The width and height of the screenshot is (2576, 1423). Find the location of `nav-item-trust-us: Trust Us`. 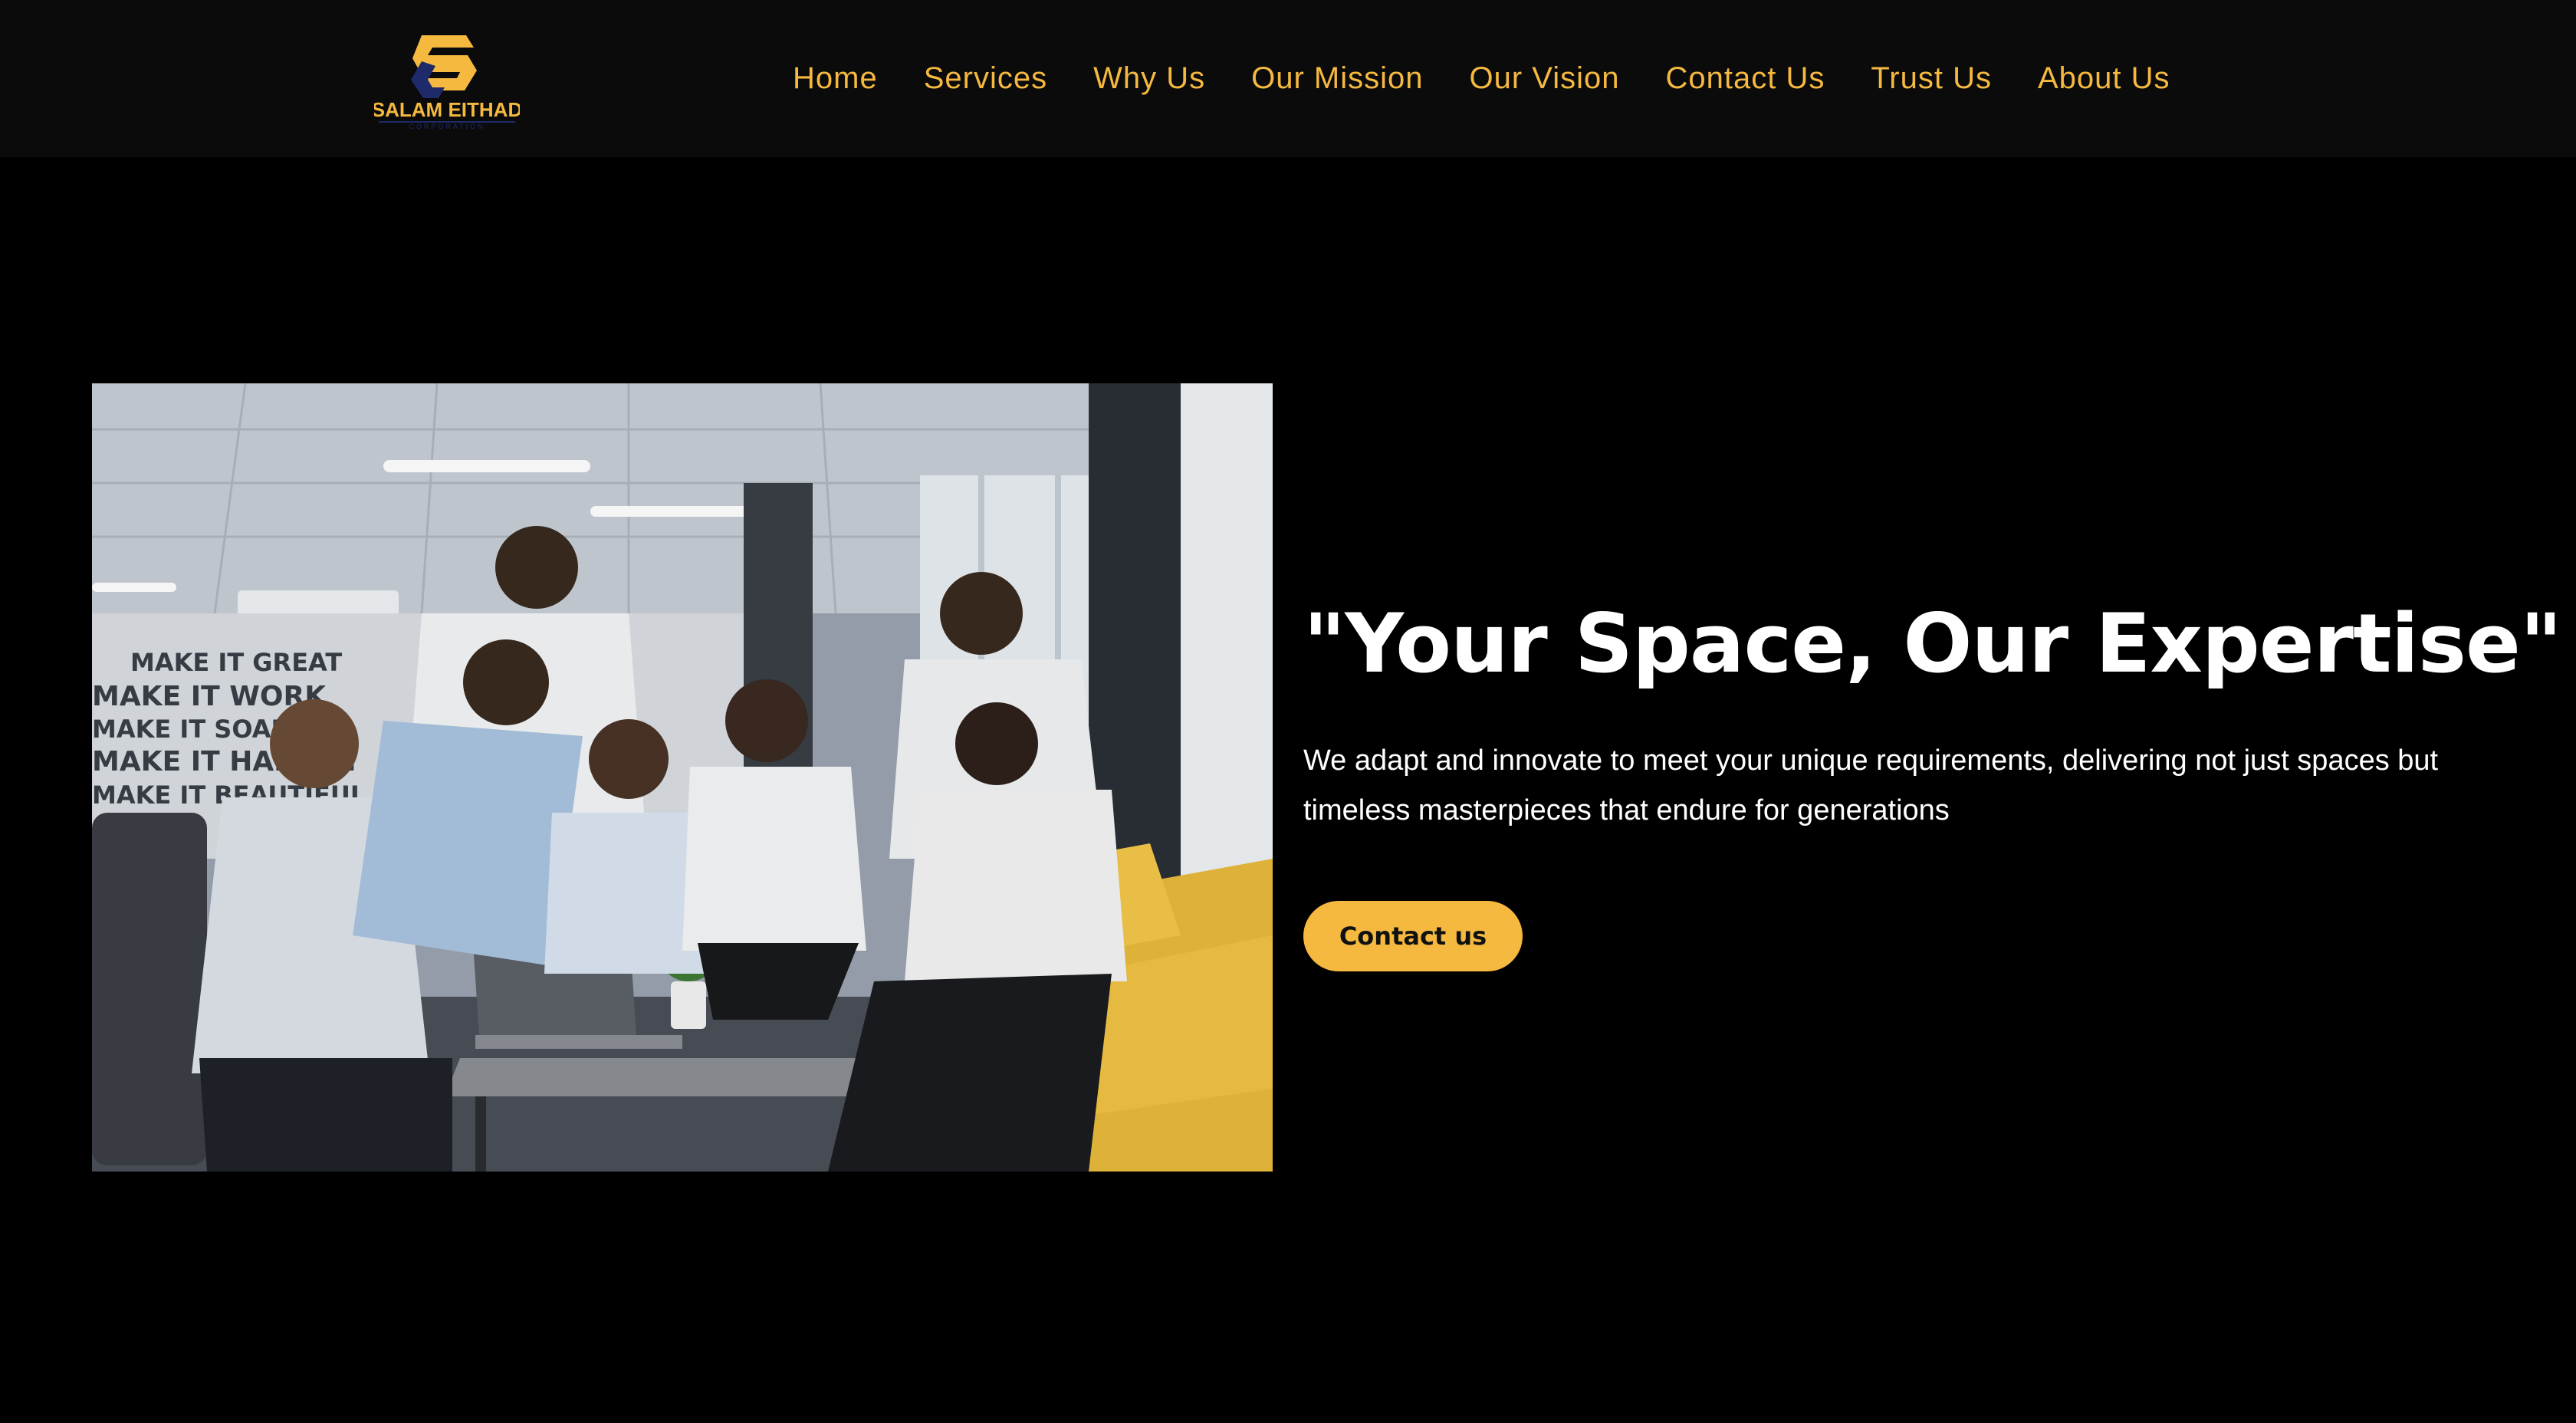

nav-item-trust-us: Trust Us is located at coordinates (1932, 79).